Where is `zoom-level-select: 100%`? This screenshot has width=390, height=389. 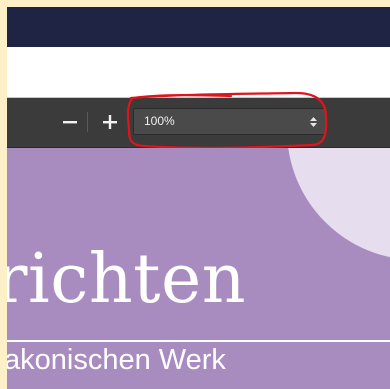
zoom-level-select: 100% is located at coordinates (229, 121).